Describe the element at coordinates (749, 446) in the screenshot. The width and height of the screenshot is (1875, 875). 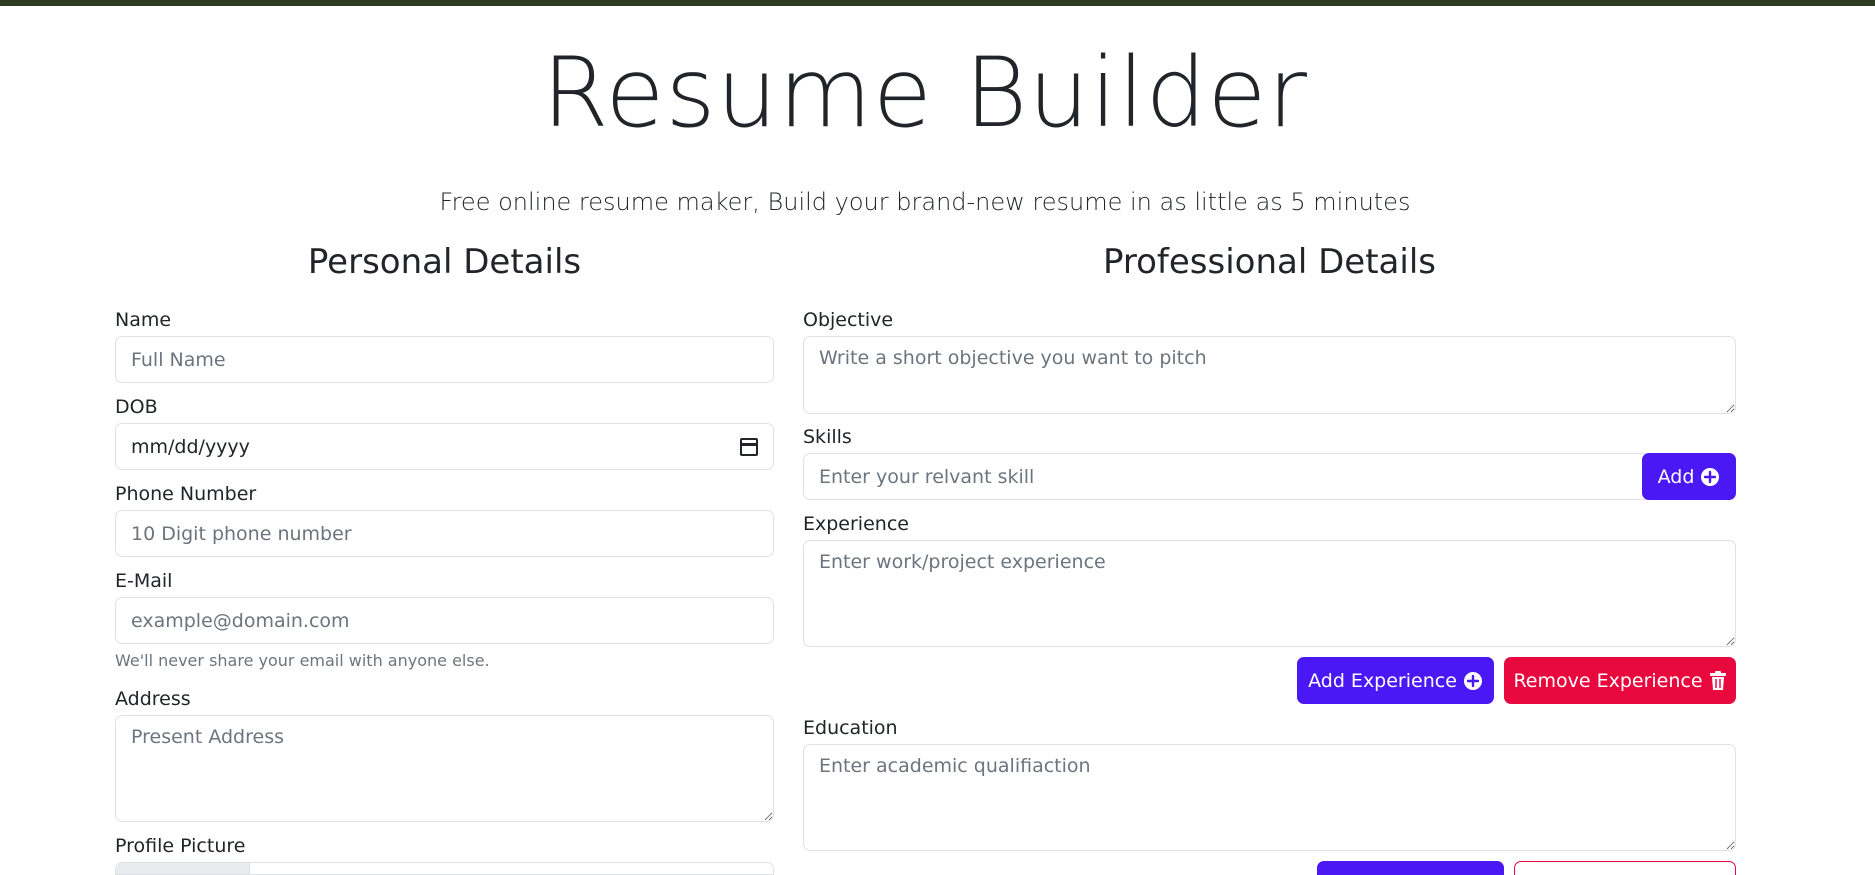
I see `calendar-icon` at that location.